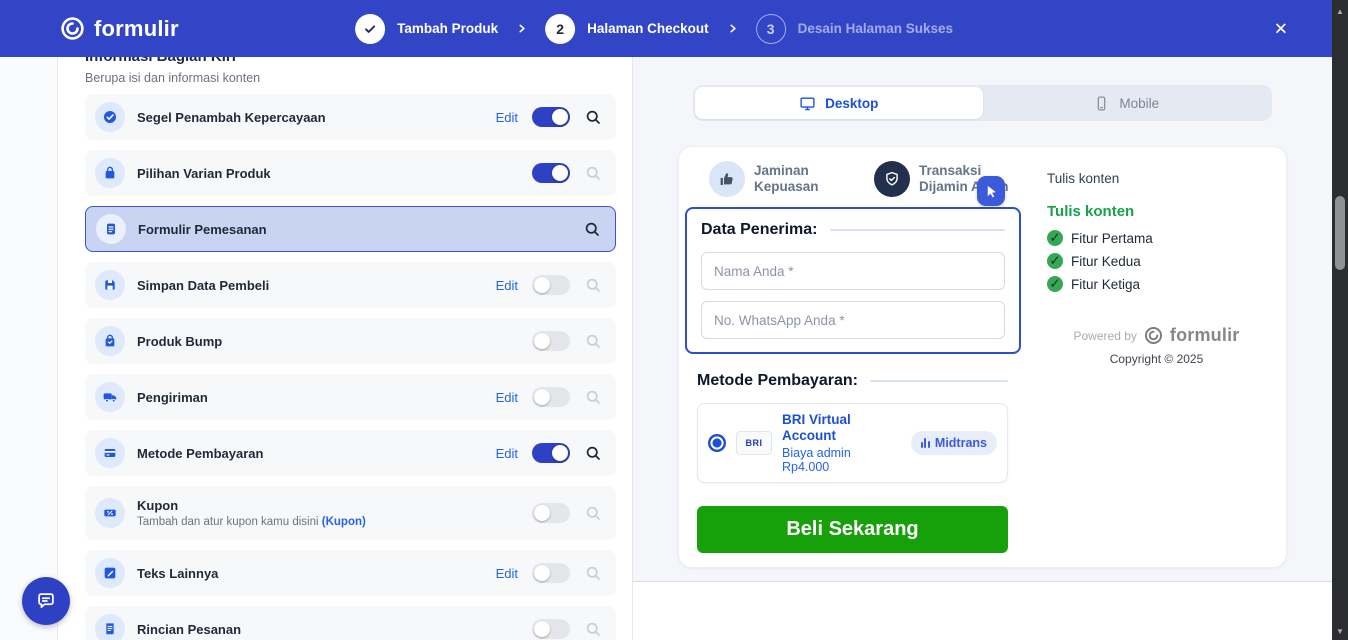  Describe the element at coordinates (853, 230) in the screenshot. I see `recipient-heading: Data Penerima:` at that location.